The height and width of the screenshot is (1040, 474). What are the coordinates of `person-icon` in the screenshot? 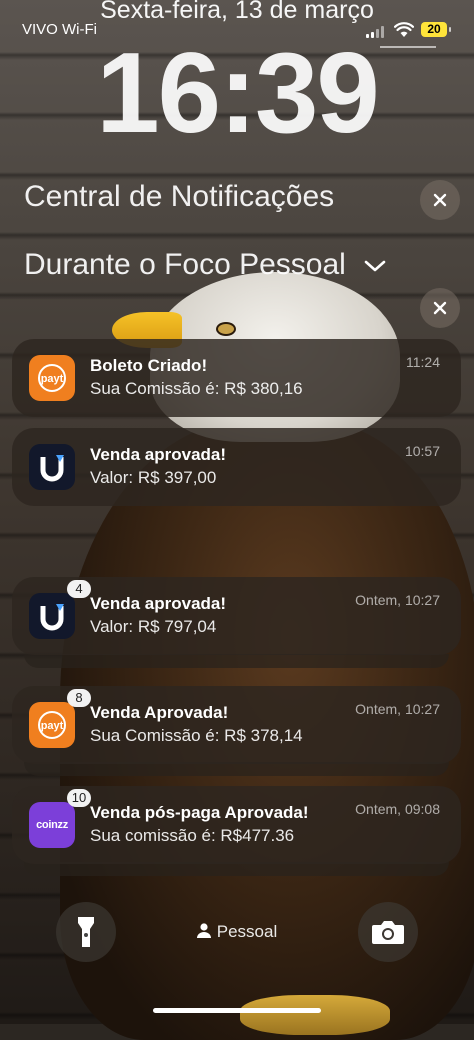 It's located at (203, 930).